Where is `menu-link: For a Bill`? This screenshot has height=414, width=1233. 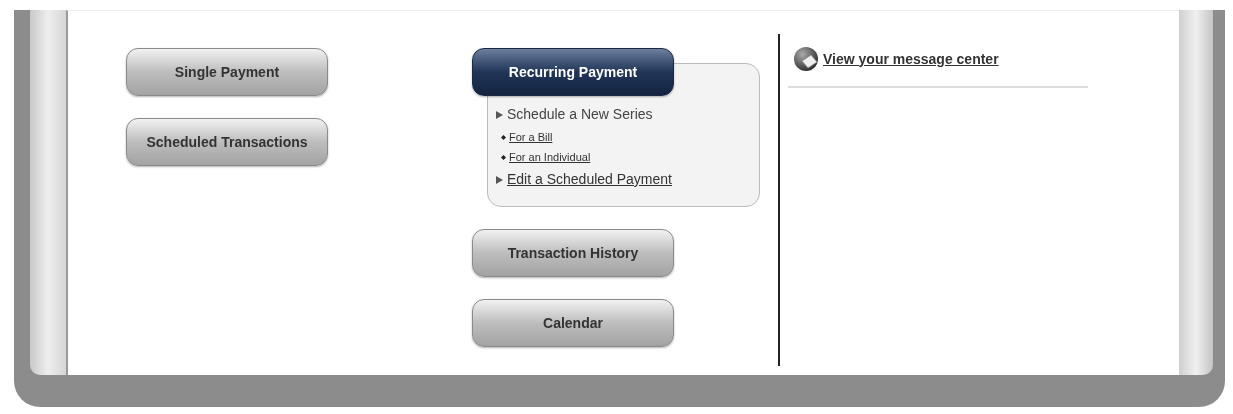
menu-link: For a Bill is located at coordinates (531, 137).